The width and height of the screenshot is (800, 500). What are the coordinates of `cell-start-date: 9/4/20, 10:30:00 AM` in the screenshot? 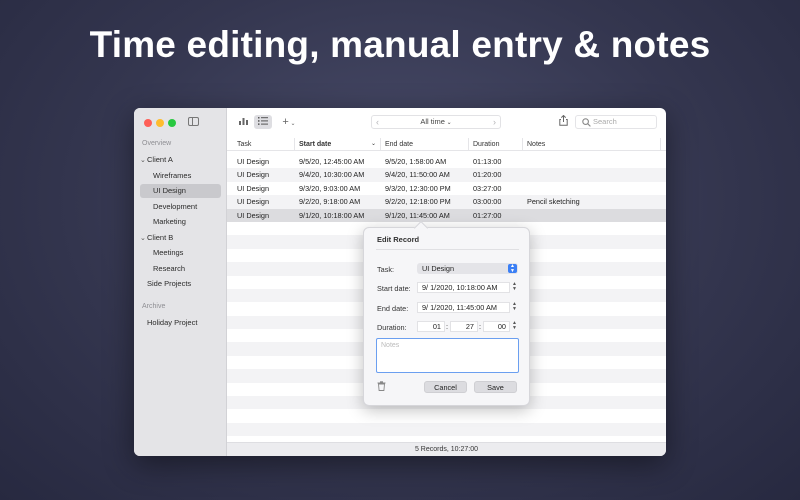 It's located at (332, 175).